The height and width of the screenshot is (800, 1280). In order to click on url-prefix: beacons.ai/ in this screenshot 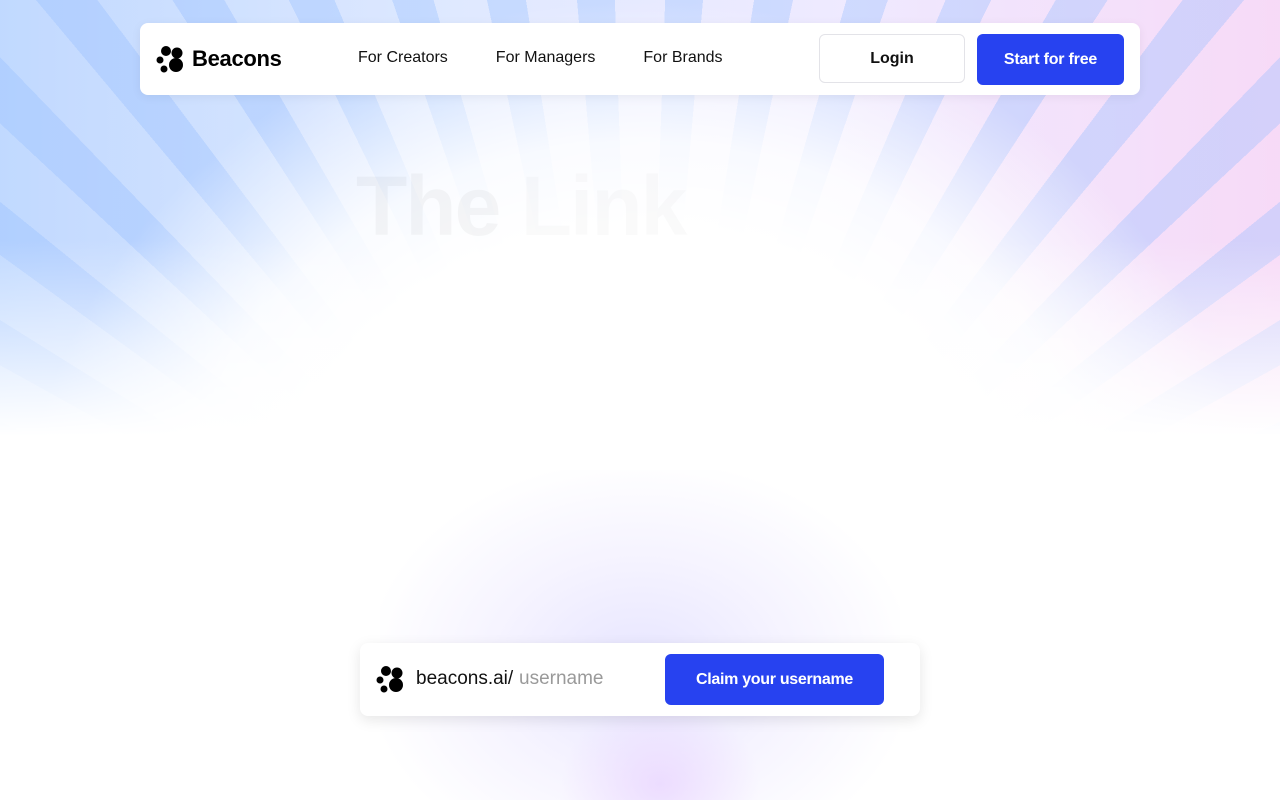, I will do `click(465, 678)`.